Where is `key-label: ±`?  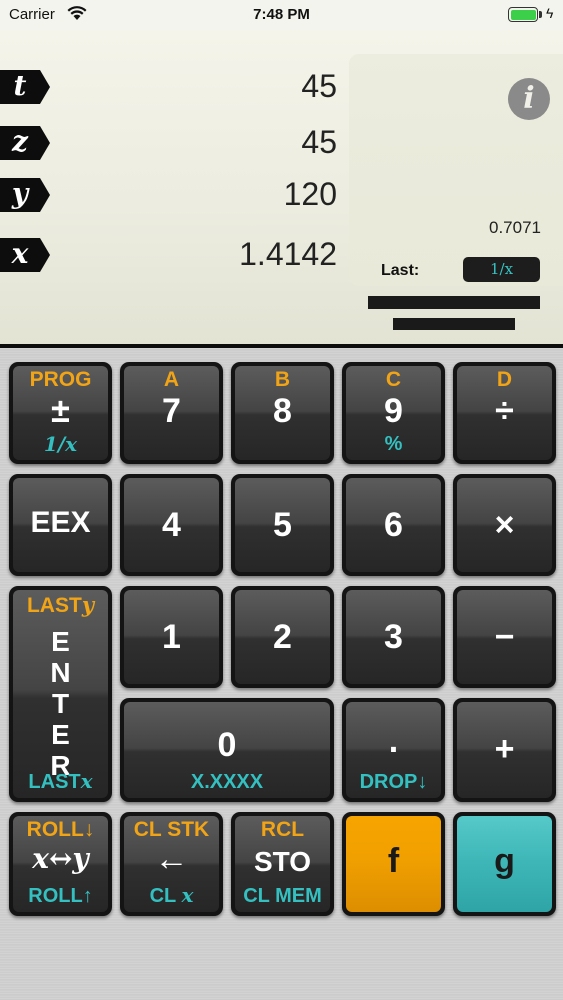
key-label: ± is located at coordinates (60, 411).